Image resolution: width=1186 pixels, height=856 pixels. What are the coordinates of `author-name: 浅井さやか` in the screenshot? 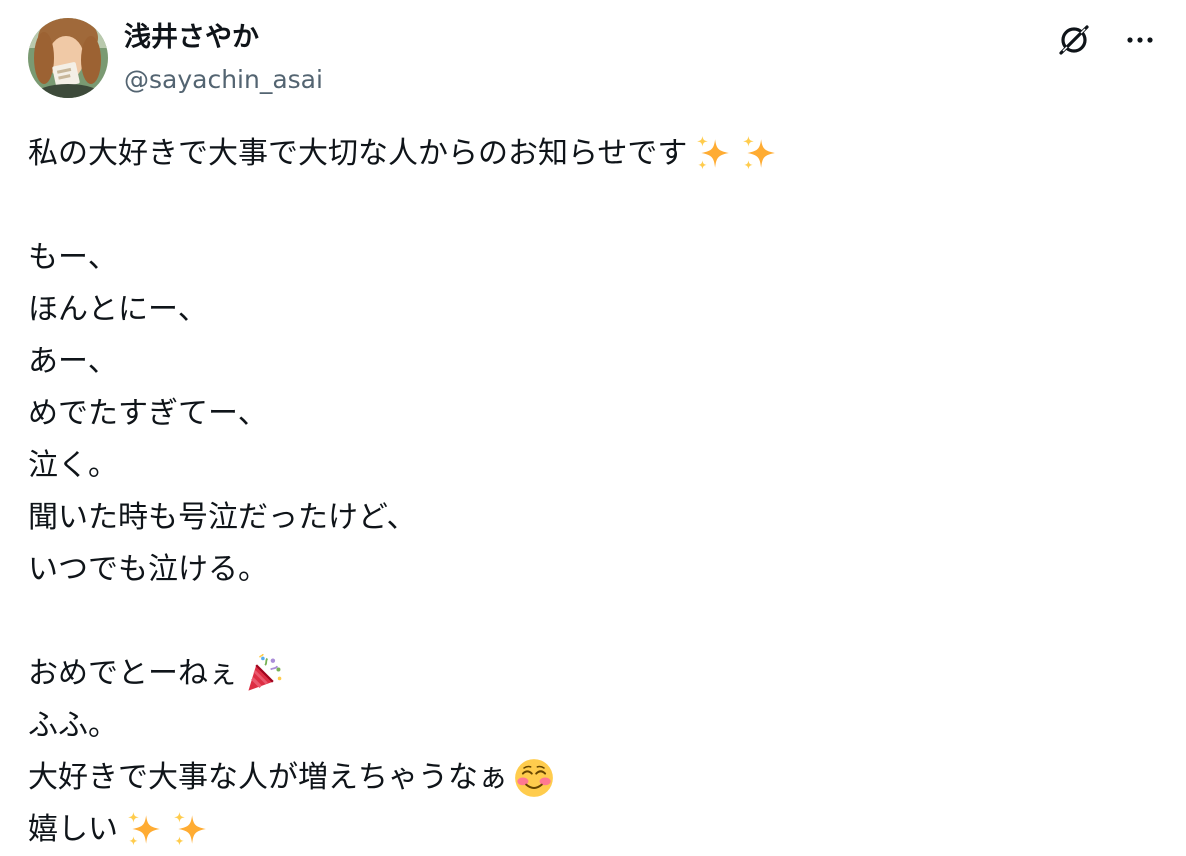 It's located at (191, 38).